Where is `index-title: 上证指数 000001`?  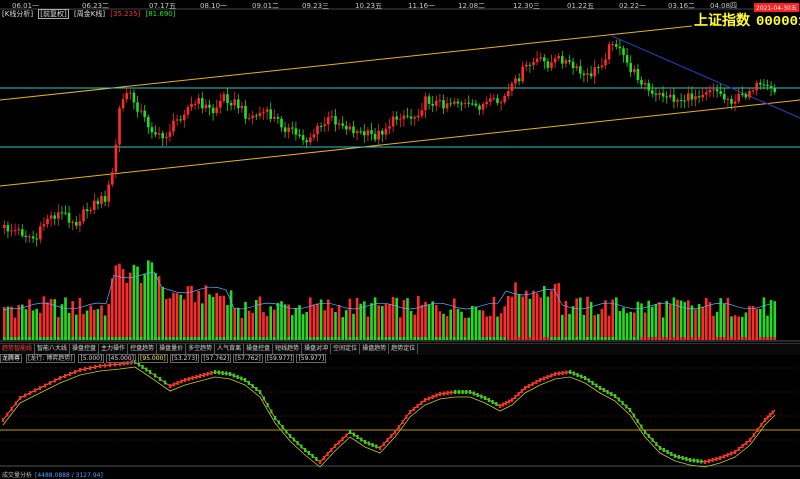 index-title: 上证指数 000001 is located at coordinates (747, 20).